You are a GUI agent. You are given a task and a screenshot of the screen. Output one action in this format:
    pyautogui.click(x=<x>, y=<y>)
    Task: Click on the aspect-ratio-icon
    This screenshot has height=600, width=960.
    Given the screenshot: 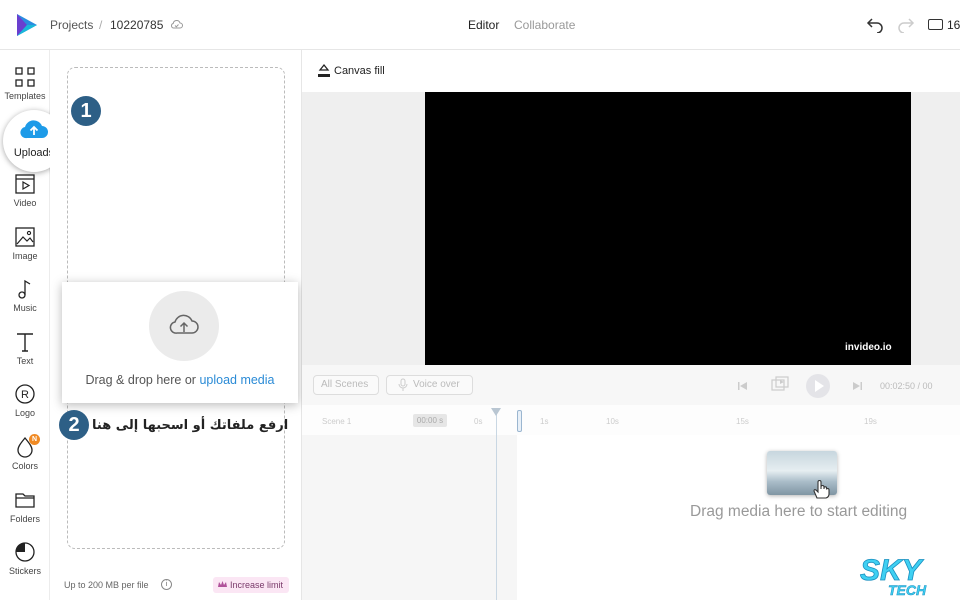 What is the action you would take?
    pyautogui.click(x=935, y=24)
    